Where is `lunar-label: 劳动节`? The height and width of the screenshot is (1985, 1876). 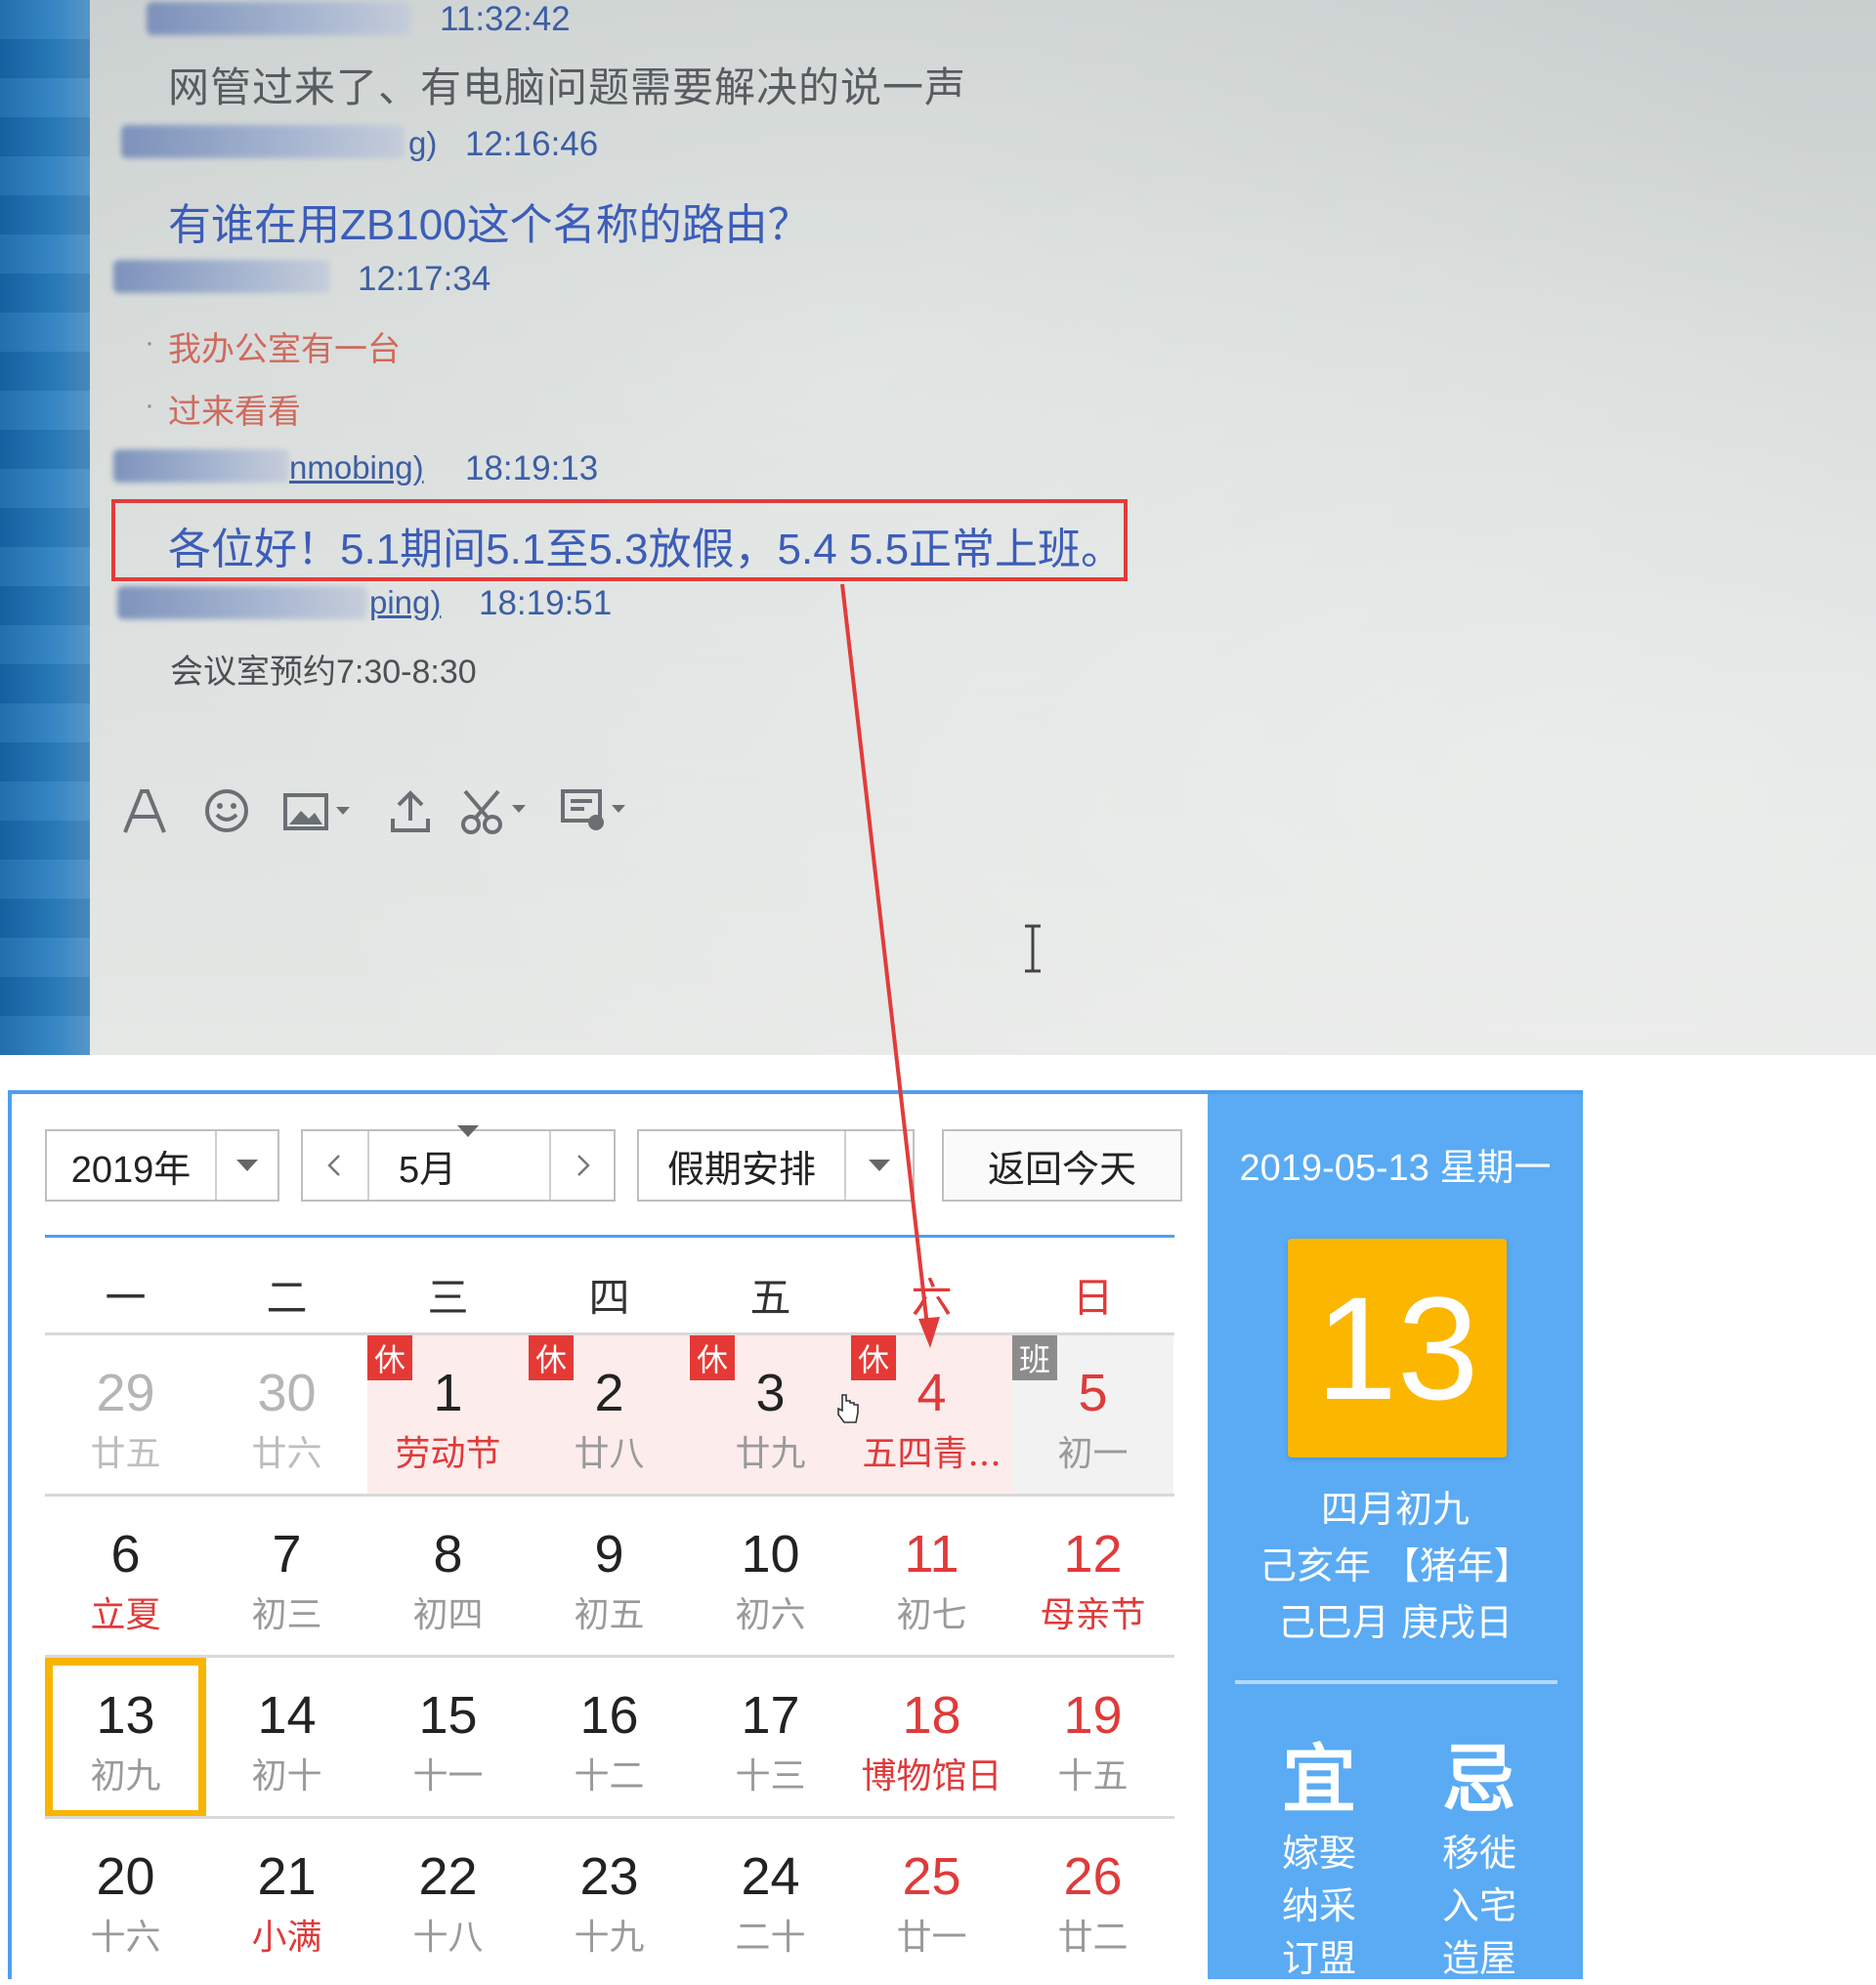 lunar-label: 劳动节 is located at coordinates (448, 1454).